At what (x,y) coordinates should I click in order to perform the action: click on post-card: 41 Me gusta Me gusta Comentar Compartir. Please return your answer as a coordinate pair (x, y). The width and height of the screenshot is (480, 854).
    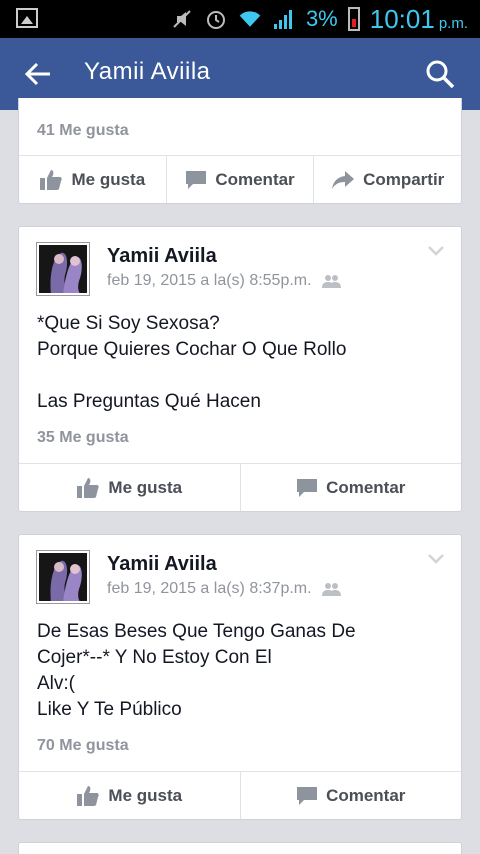
    Looking at the image, I should click on (240, 151).